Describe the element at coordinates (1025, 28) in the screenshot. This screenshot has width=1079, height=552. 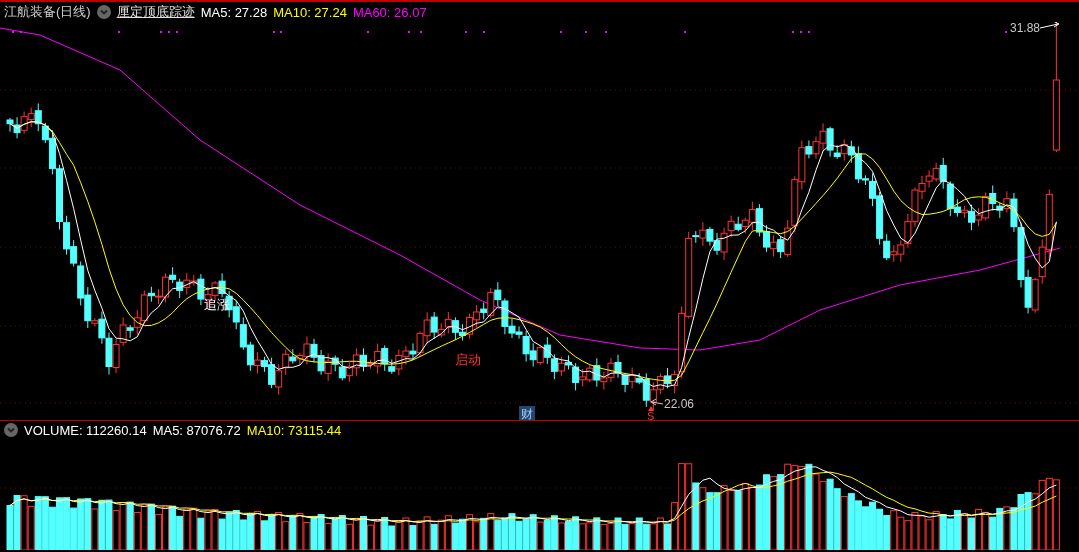
I see `high-price-label: 31.88` at that location.